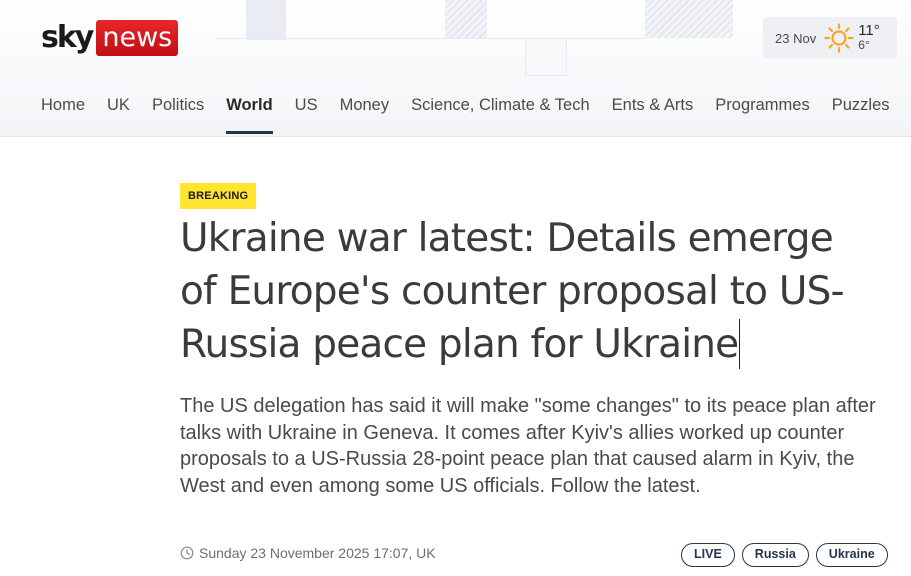 The image size is (911, 576). I want to click on nav-item-politics: Politics, so click(178, 107).